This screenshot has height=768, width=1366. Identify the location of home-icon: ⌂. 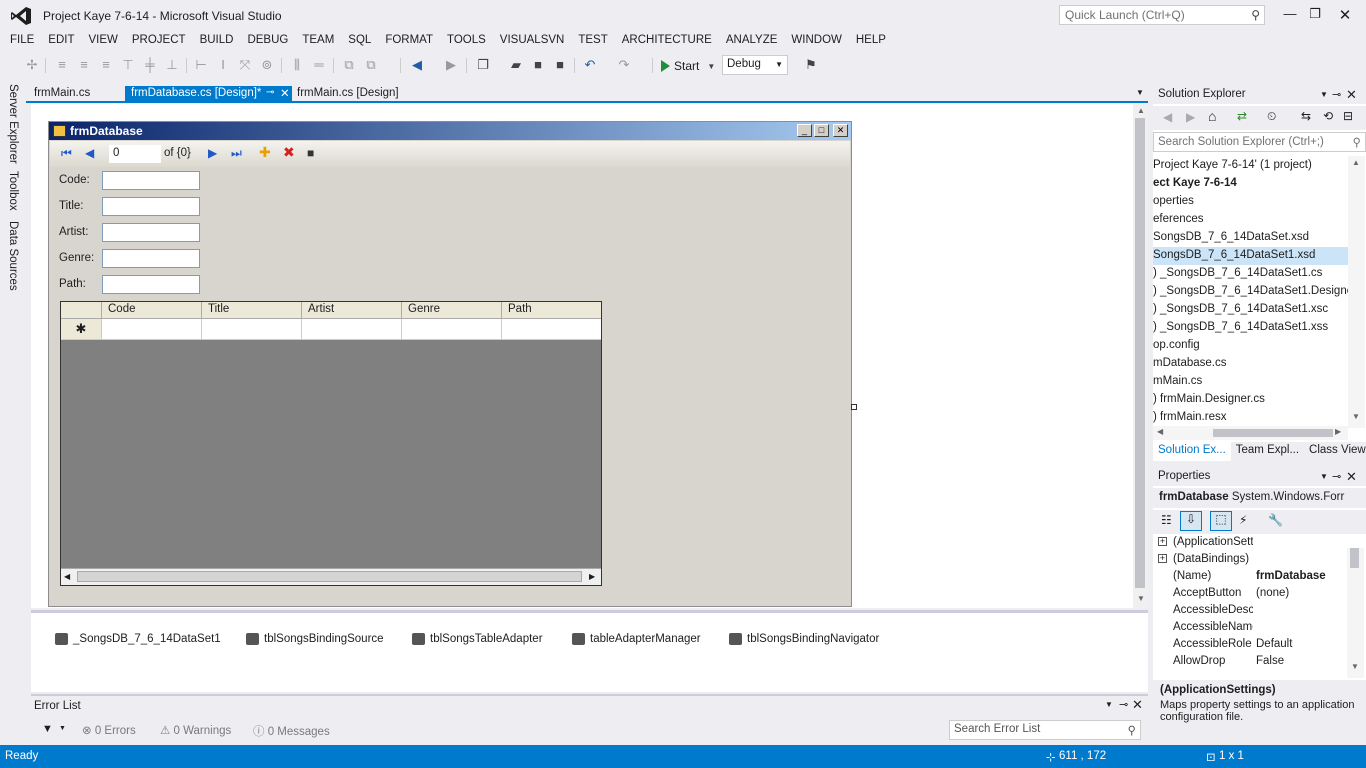
(1212, 116).